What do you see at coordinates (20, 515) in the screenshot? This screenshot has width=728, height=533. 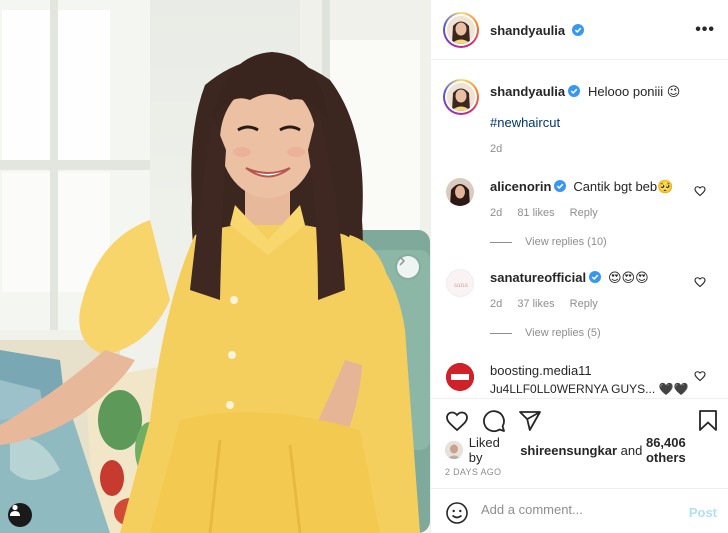 I see `user-tags-button` at bounding box center [20, 515].